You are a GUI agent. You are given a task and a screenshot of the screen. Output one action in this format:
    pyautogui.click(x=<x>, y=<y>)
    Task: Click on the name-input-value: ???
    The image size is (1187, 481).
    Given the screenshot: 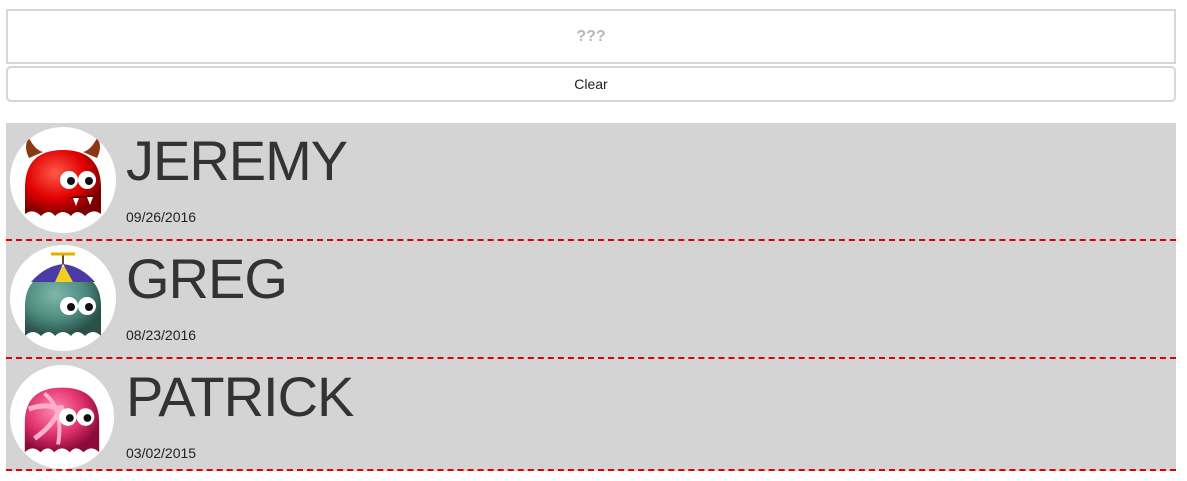 What is the action you would take?
    pyautogui.click(x=591, y=36)
    